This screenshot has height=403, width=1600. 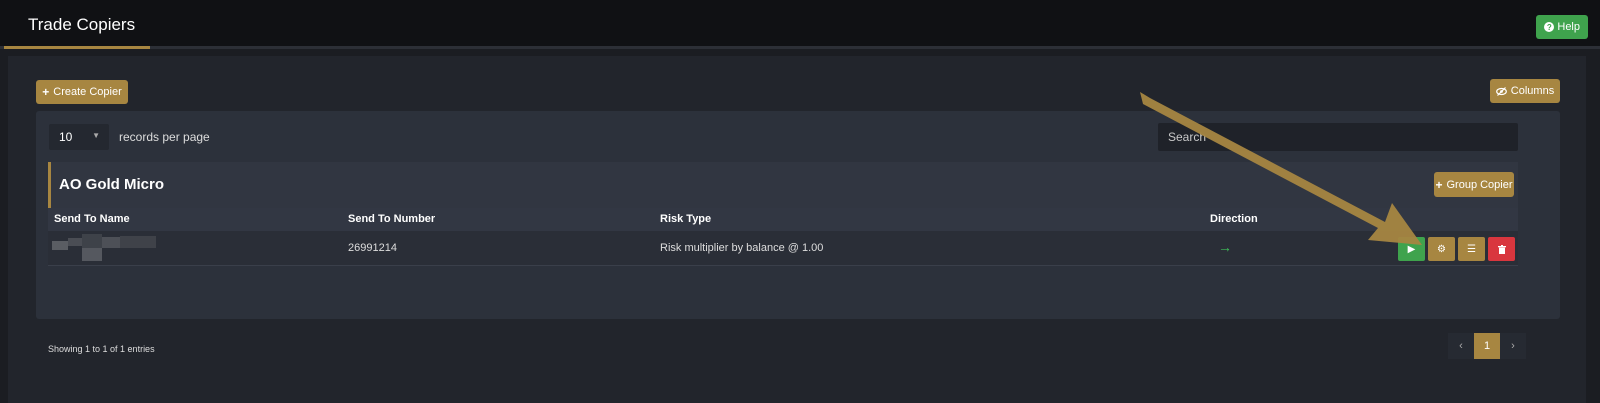 I want to click on page-length-value: 10, so click(x=66, y=137).